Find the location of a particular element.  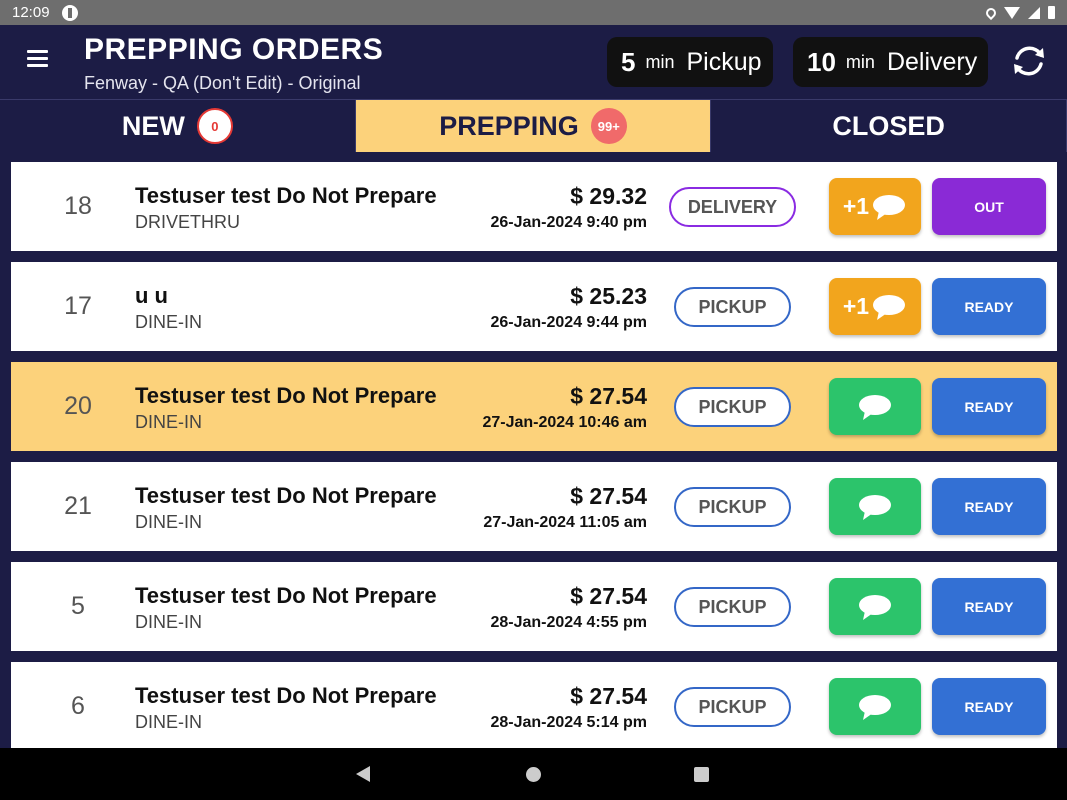

order-total: $ 29.32 is located at coordinates (608, 196).